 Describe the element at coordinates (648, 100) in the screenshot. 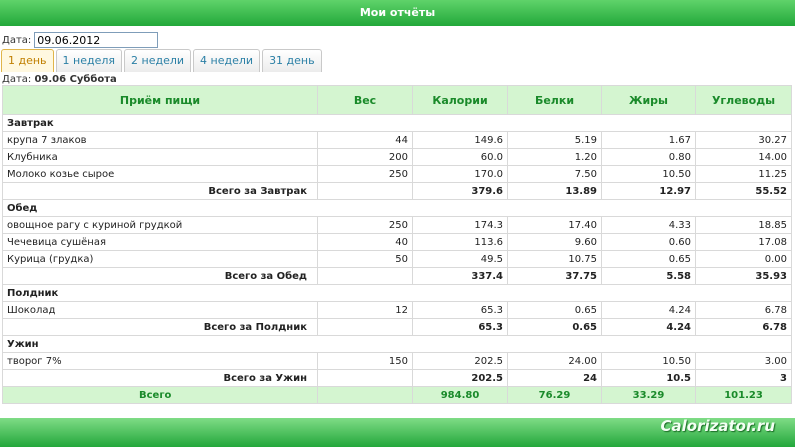

I see `col-header-fat: Жиры` at that location.